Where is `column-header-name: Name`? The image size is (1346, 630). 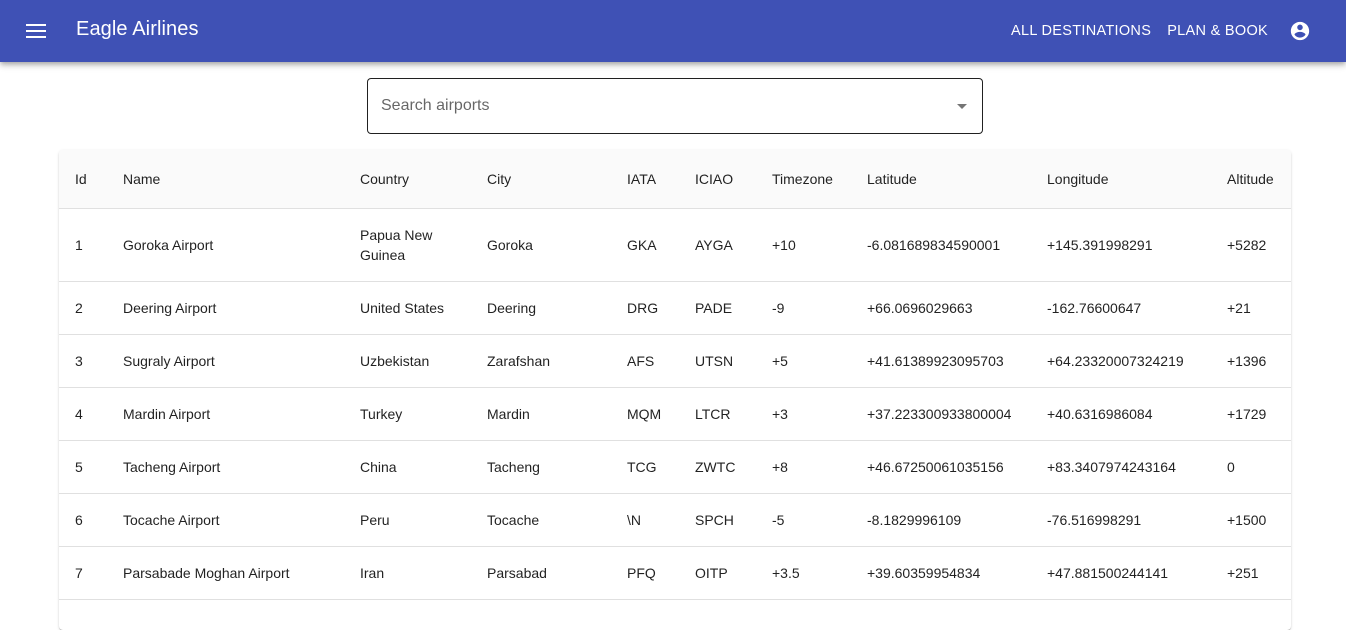
column-header-name: Name is located at coordinates (225, 179).